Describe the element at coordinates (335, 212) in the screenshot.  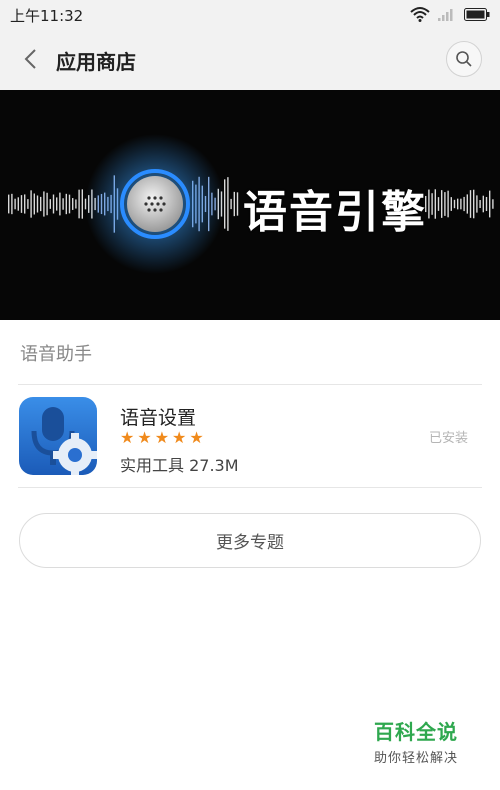
I see `banner-title: 语音引擎` at that location.